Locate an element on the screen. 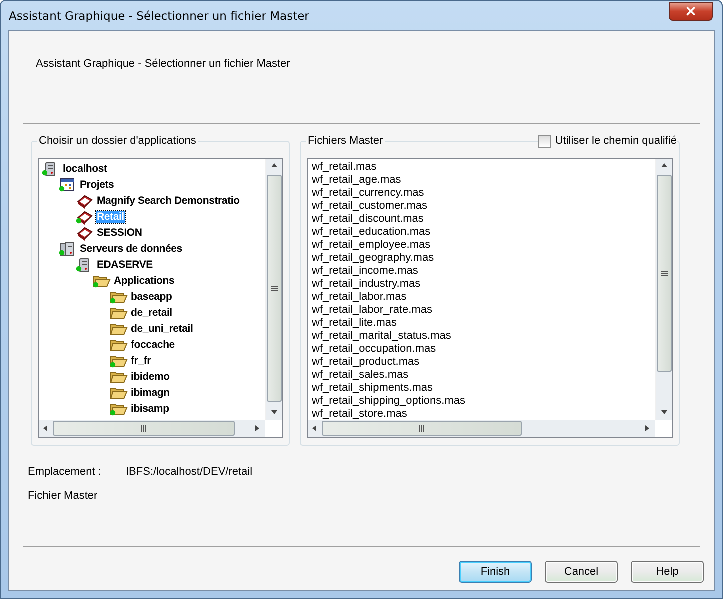  tree-item: de_retail is located at coordinates (152, 313).